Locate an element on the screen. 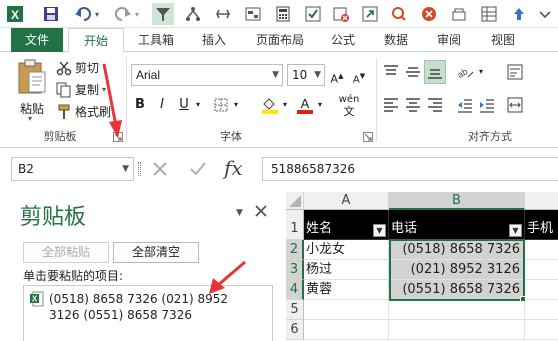 The height and width of the screenshot is (341, 558). decrease-indent-button is located at coordinates (465, 105).